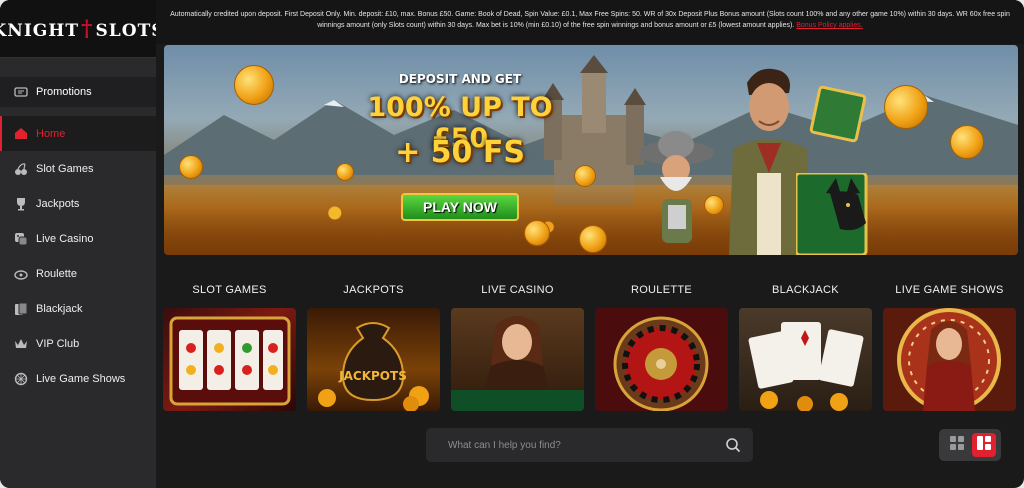 This screenshot has width=1024, height=488. Describe the element at coordinates (59, 308) in the screenshot. I see `sidebar-item-label: Blackjack` at that location.